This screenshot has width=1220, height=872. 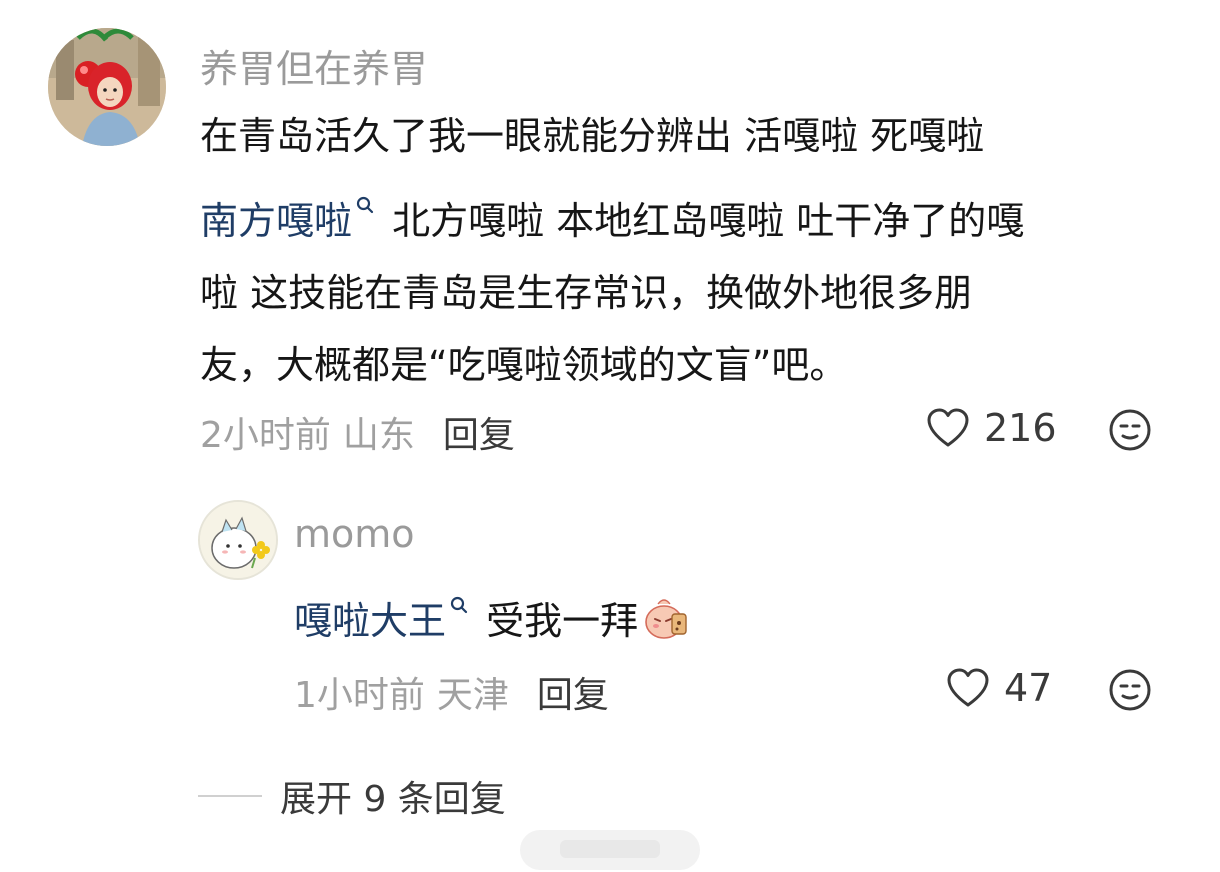 What do you see at coordinates (586, 293) in the screenshot?
I see `comment-line: 啦 这技能在青岛是生存常识，换做外地很多朋` at bounding box center [586, 293].